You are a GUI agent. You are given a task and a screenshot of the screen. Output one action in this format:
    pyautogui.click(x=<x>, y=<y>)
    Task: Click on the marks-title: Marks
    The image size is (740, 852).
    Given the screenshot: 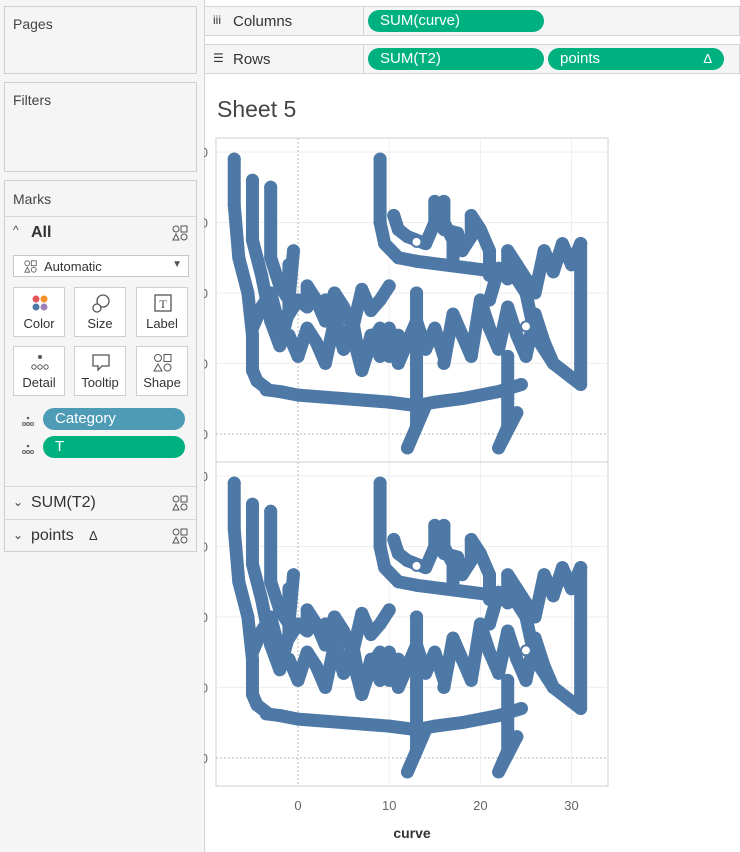 What is the action you would take?
    pyautogui.click(x=32, y=199)
    